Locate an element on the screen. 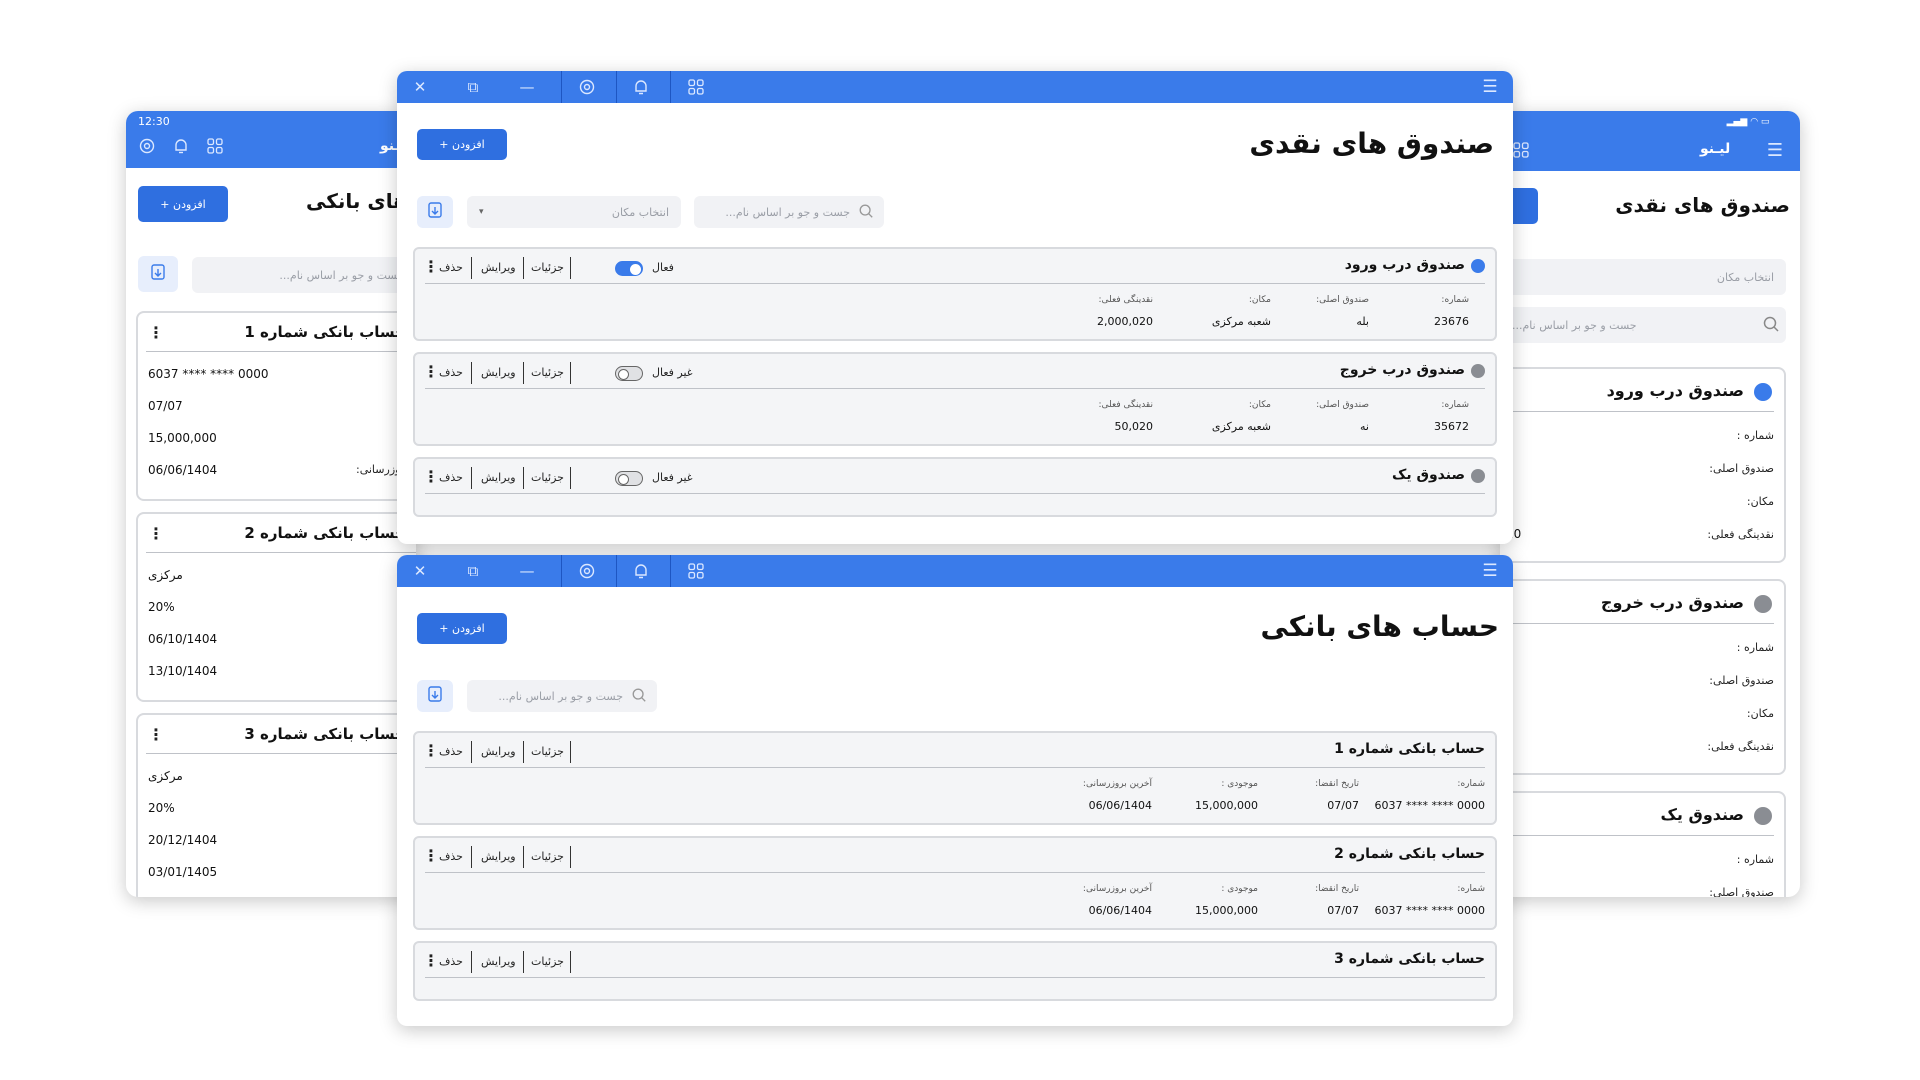 This screenshot has width=1920, height=1080. toggle-knob is located at coordinates (623, 374).